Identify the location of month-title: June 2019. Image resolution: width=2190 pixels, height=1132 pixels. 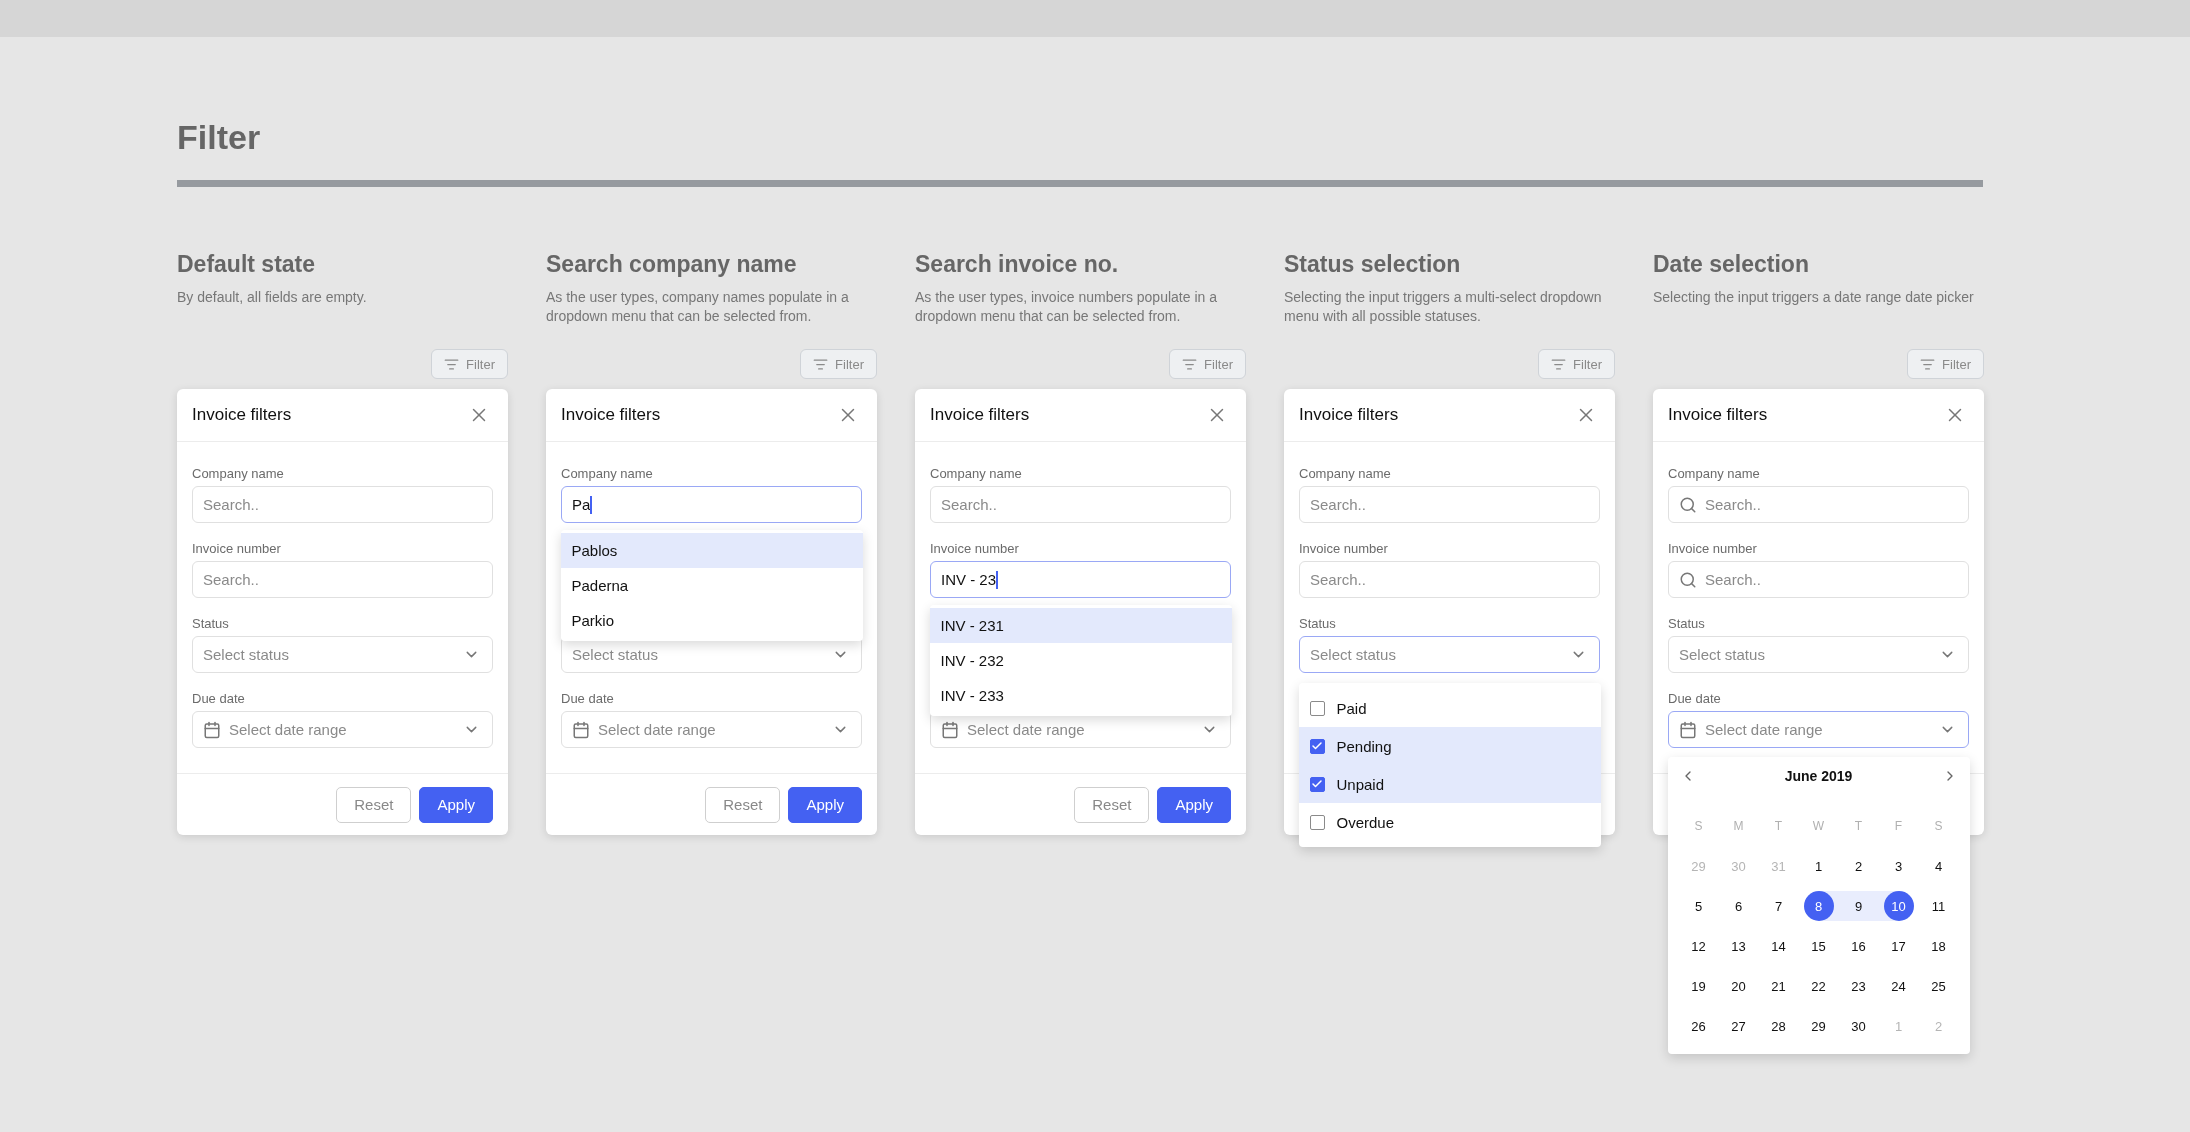
(1818, 776).